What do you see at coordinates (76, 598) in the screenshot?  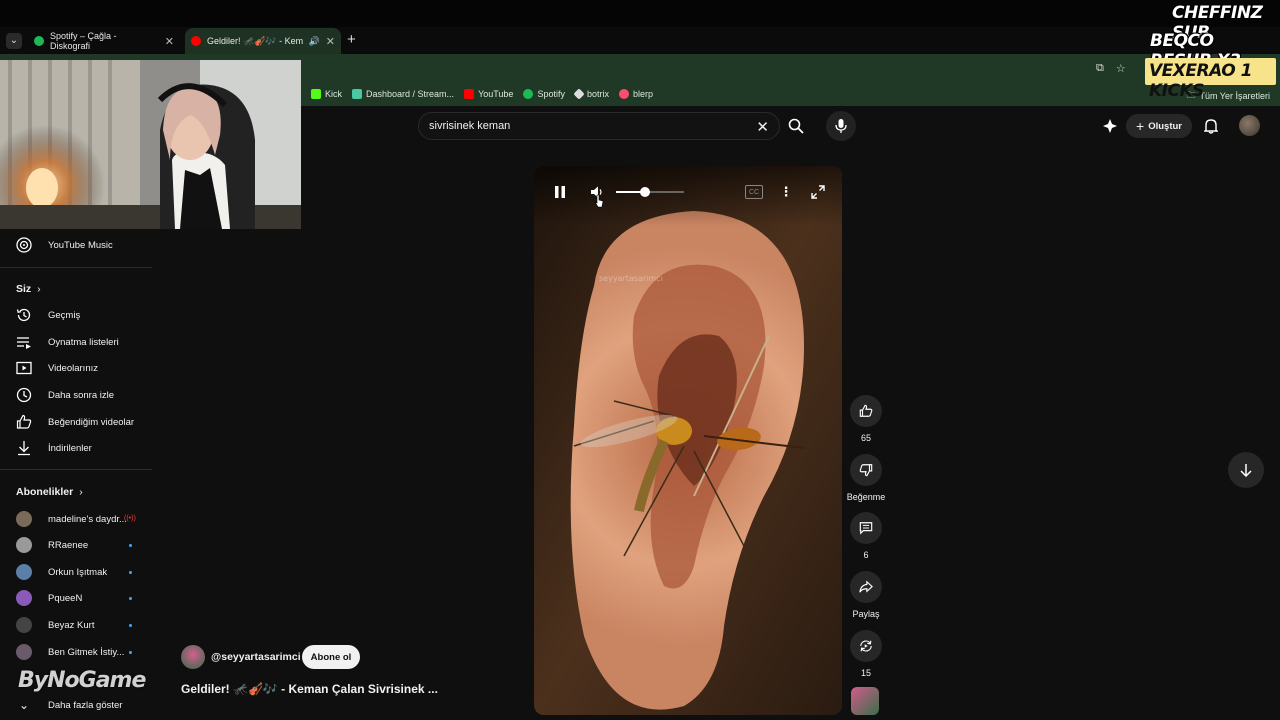 I see `sidebar-subscription: PqueeN` at bounding box center [76, 598].